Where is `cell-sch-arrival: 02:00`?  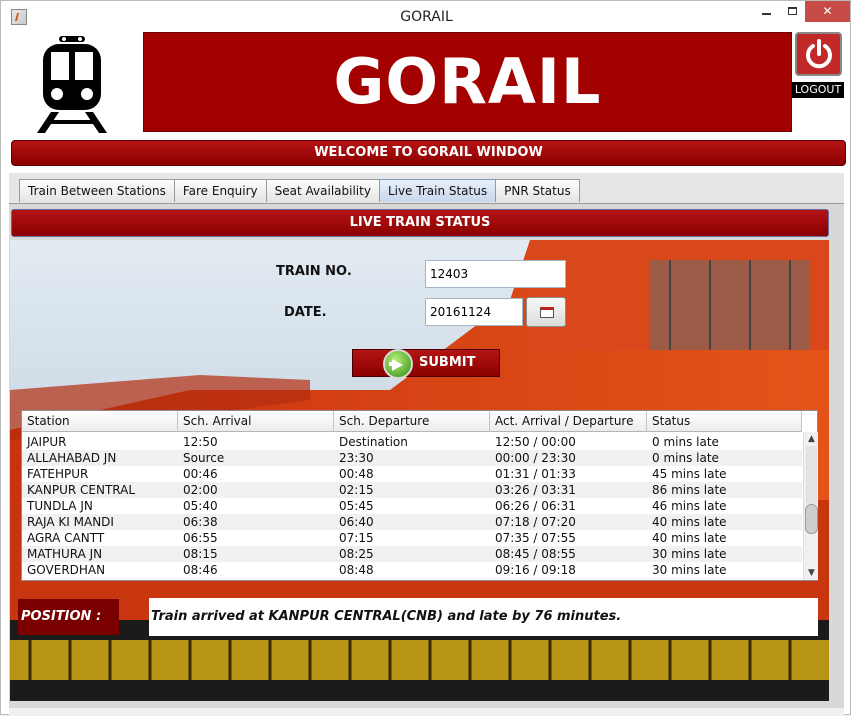
cell-sch-arrival: 02:00 is located at coordinates (200, 490).